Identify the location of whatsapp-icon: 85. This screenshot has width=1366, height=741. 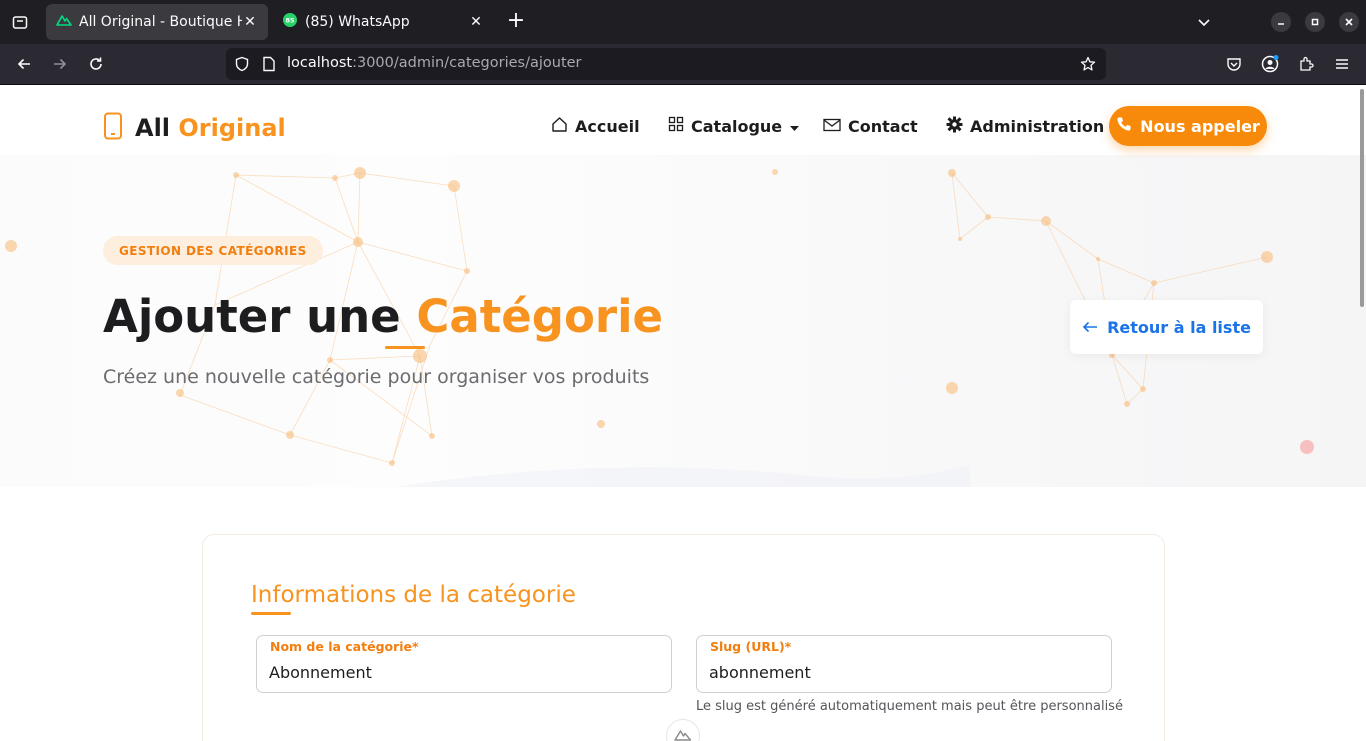
(290, 22).